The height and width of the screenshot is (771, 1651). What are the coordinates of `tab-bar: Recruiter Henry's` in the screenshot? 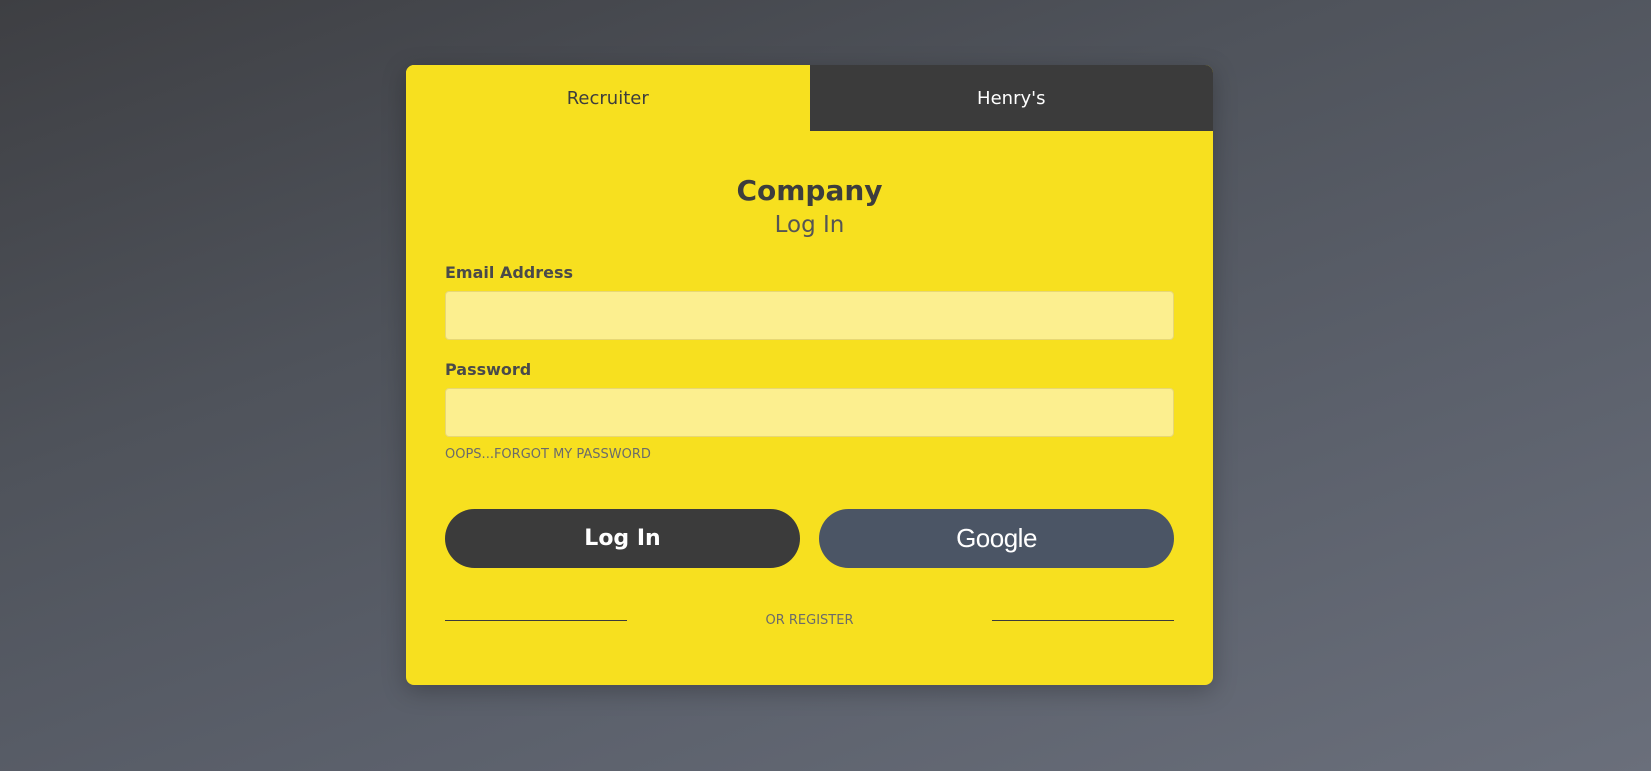 It's located at (809, 98).